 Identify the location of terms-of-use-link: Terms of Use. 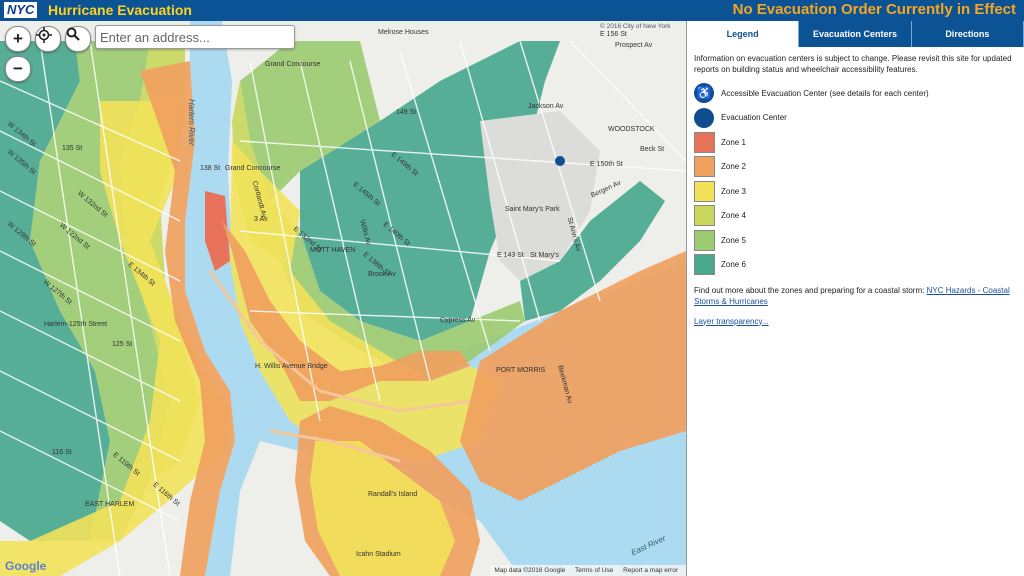
(594, 570).